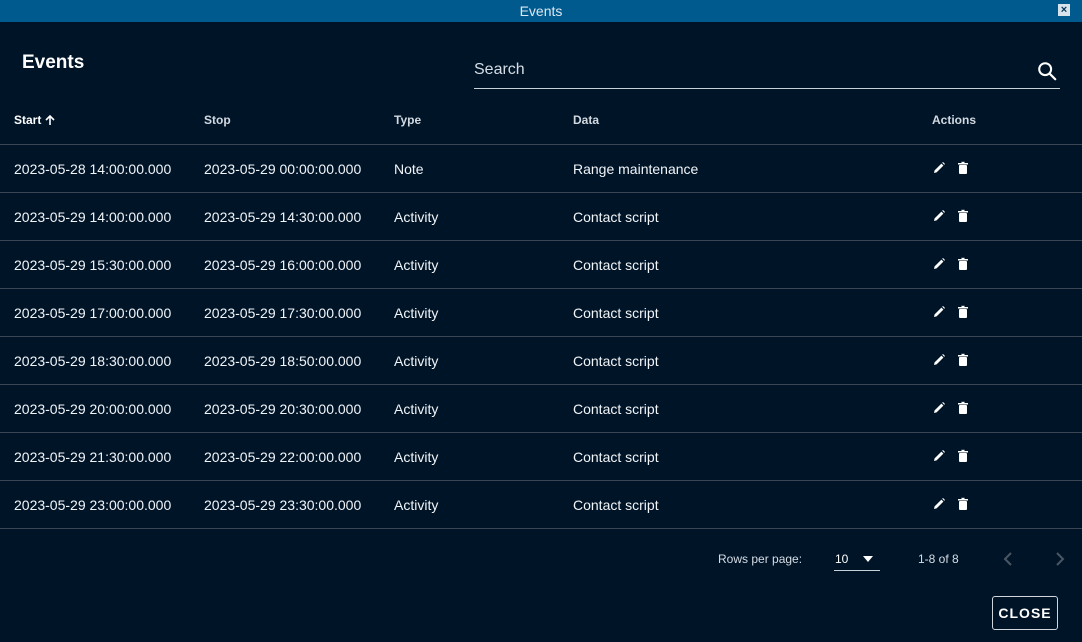 Image resolution: width=1082 pixels, height=642 pixels. I want to click on cell-start: 2023-05-29 20:00:00.000, so click(93, 409).